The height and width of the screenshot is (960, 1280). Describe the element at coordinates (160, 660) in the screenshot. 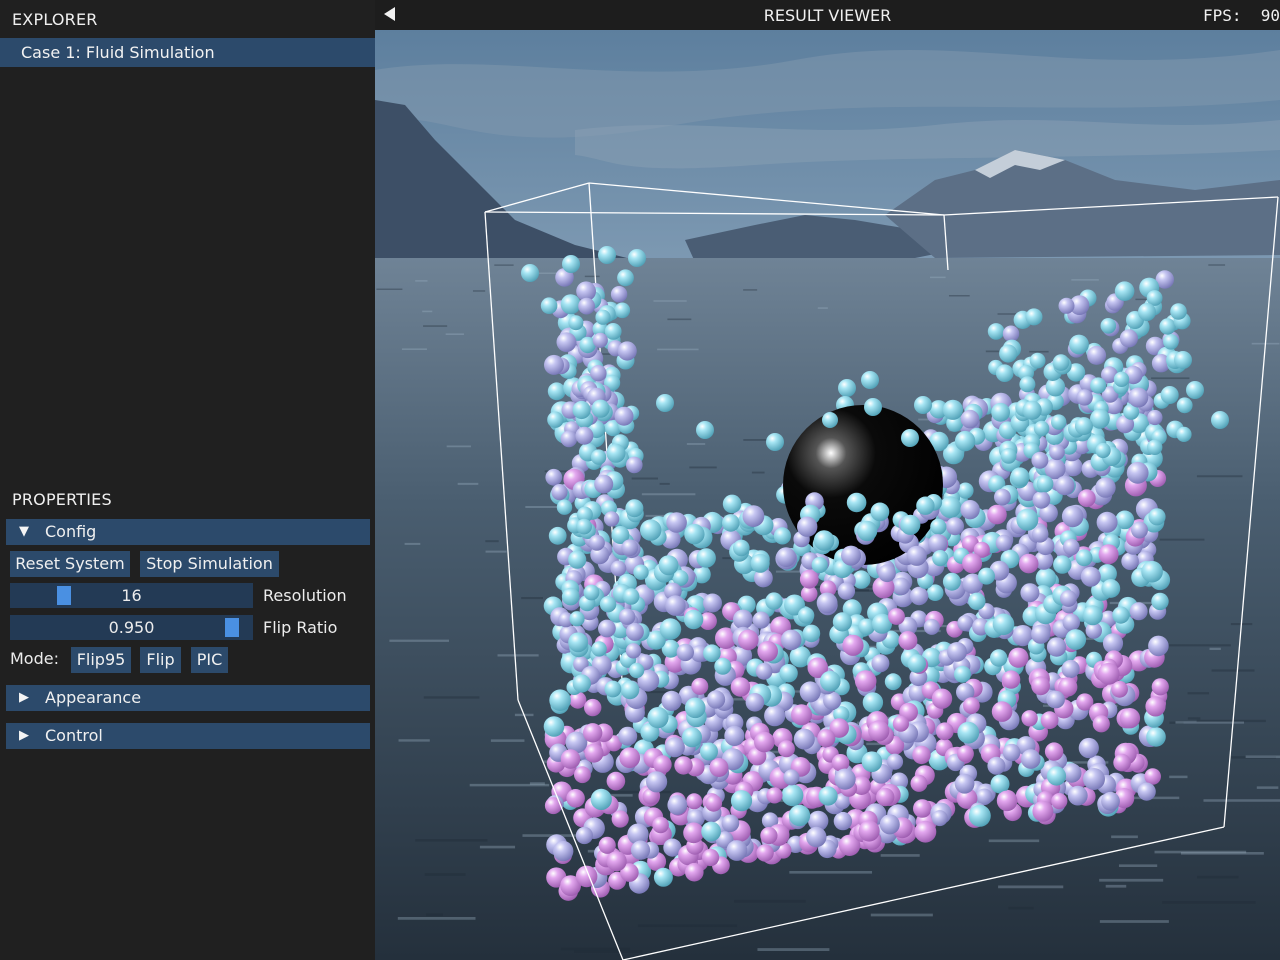

I see `mode-flip-button: Flip` at that location.